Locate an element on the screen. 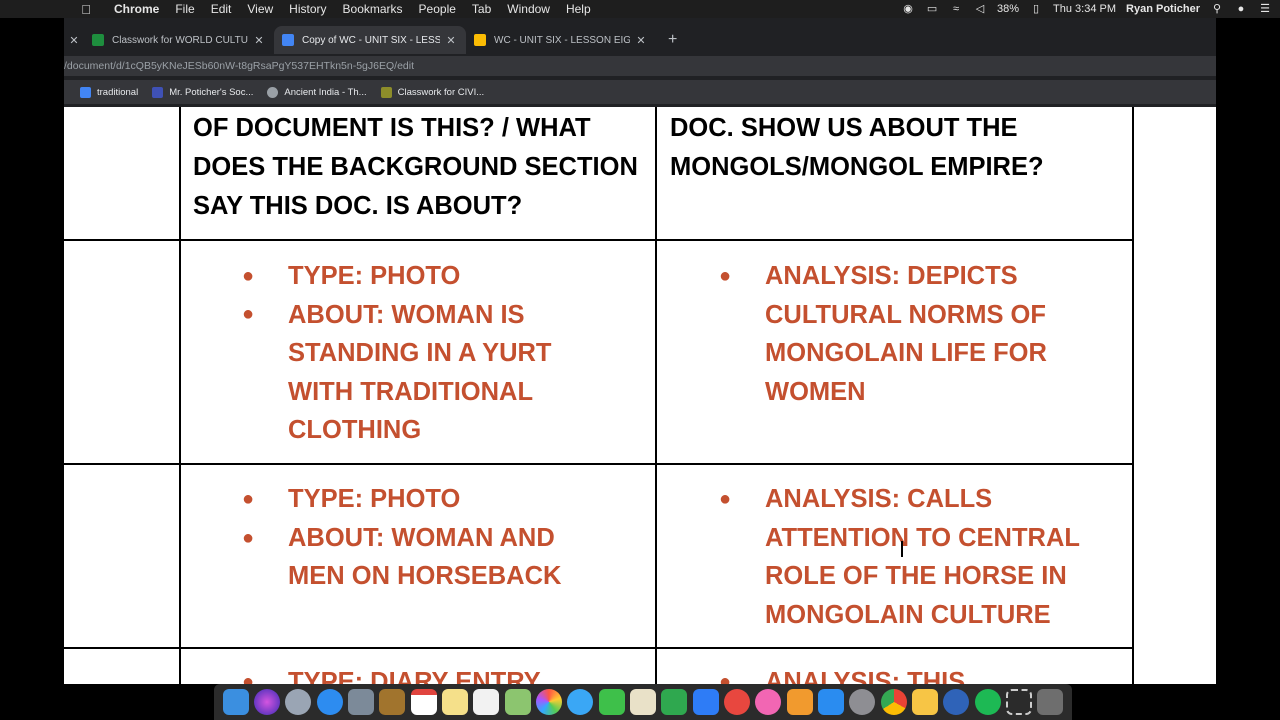  header-line: MONGOLS/MONGOL EMPIRE? is located at coordinates (857, 167).